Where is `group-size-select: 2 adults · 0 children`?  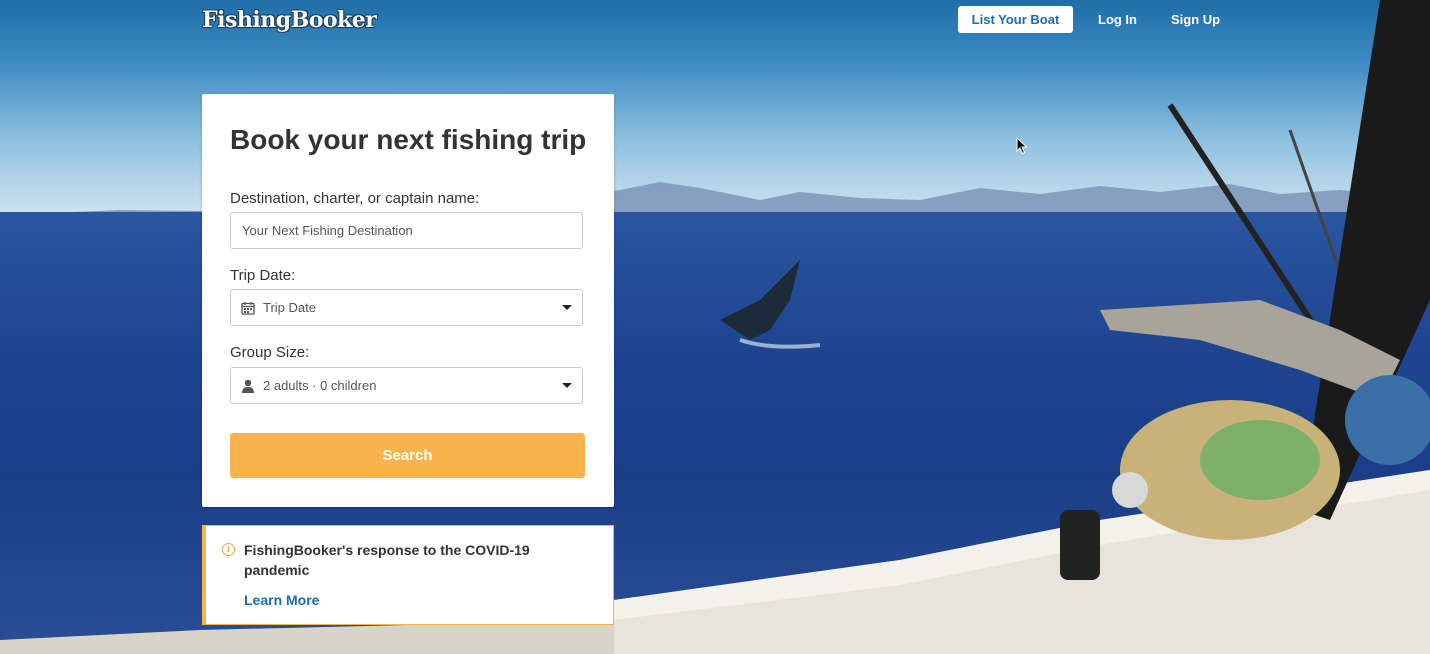 group-size-select: 2 adults · 0 children is located at coordinates (406, 385).